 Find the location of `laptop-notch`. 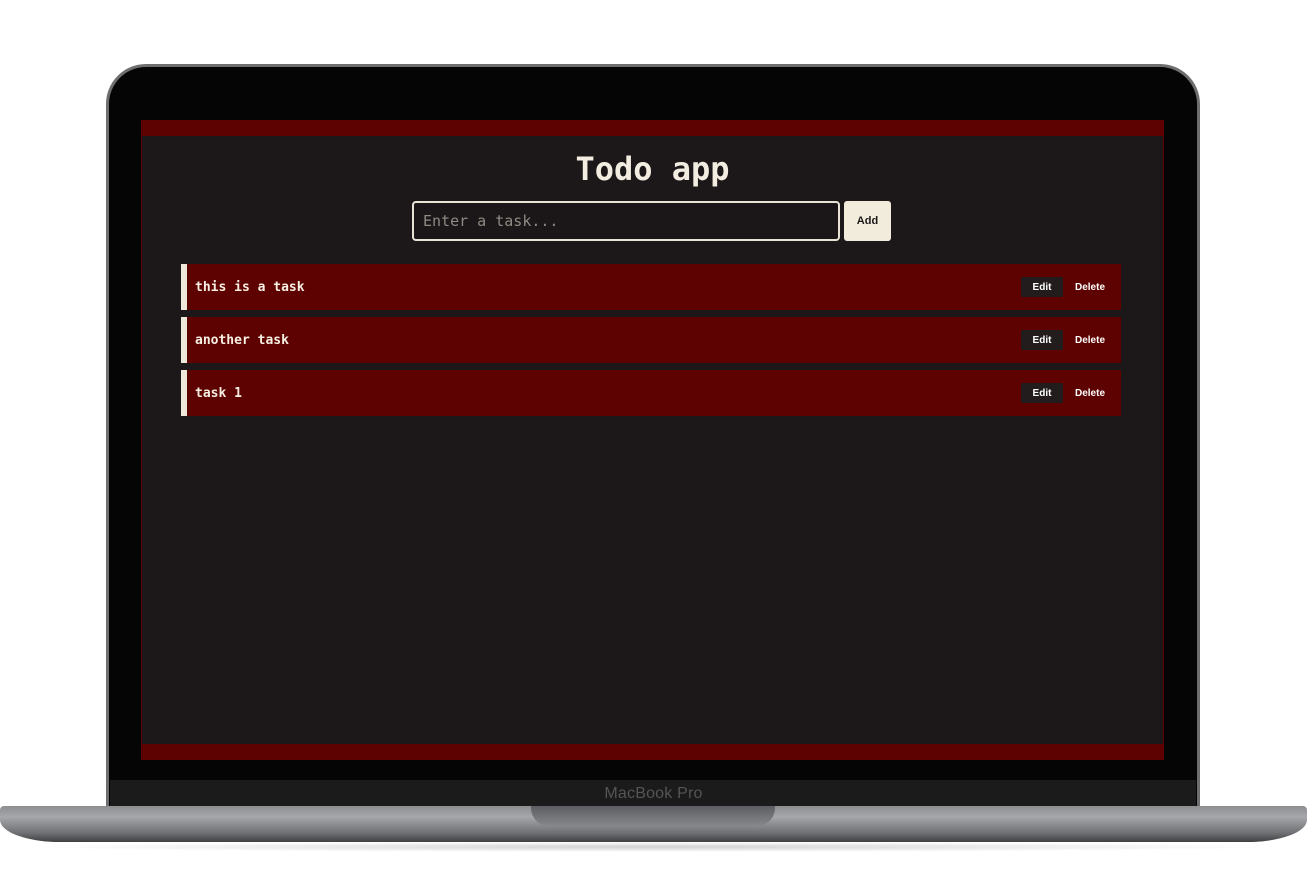

laptop-notch is located at coordinates (653, 816).